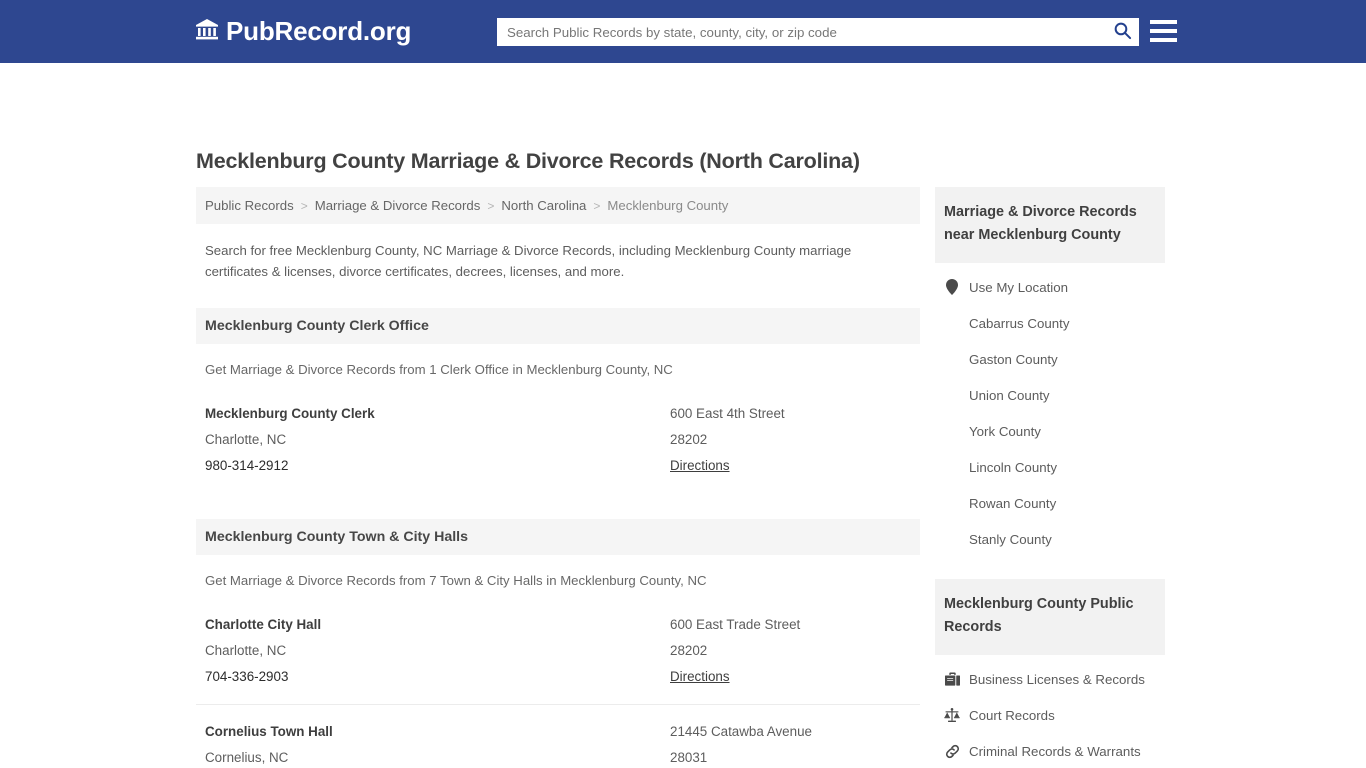 The width and height of the screenshot is (1366, 768). Describe the element at coordinates (543, 205) in the screenshot. I see `breadcrumb-item-3: North Carolina` at that location.